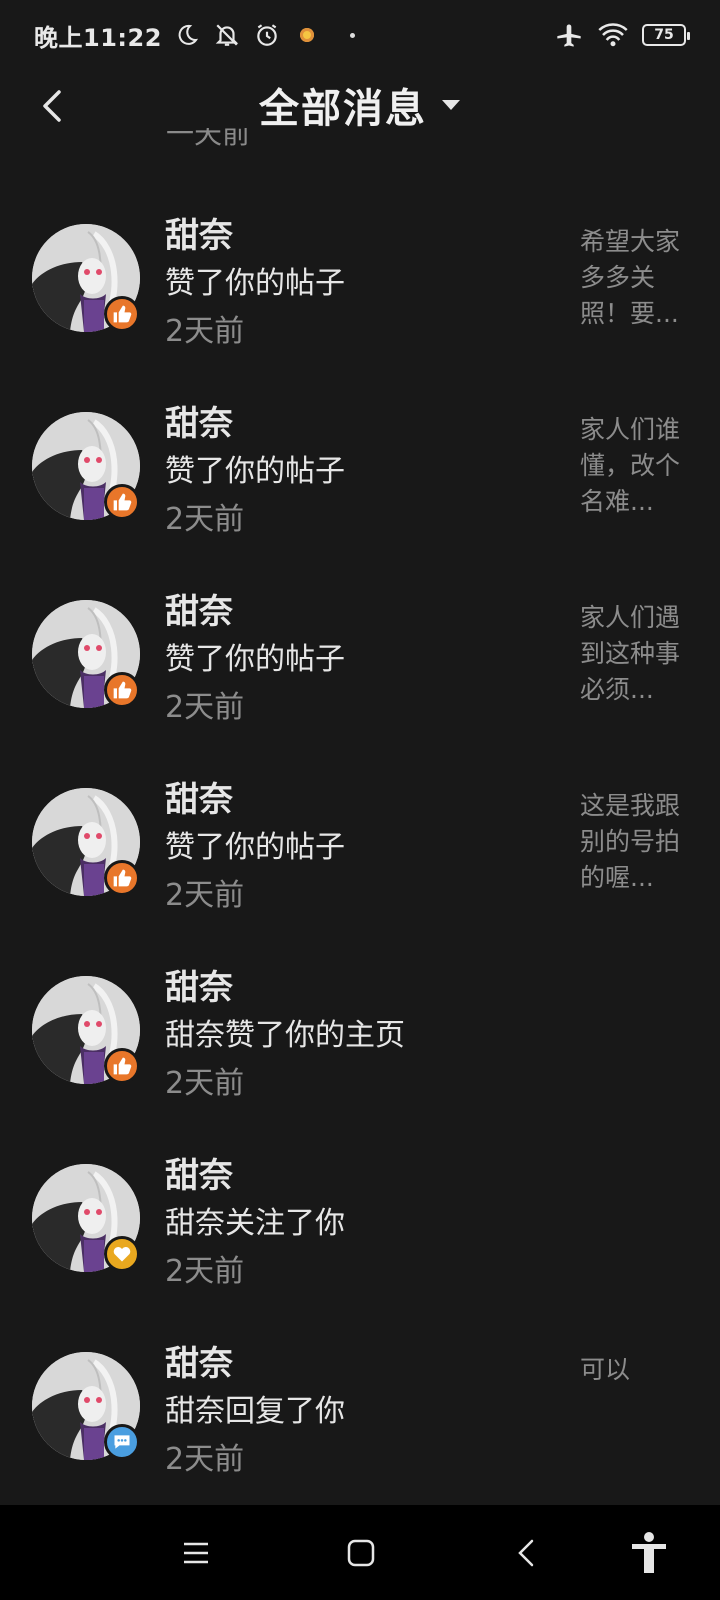 The height and width of the screenshot is (1600, 720). What do you see at coordinates (307, 35) in the screenshot?
I see `flower-icon` at bounding box center [307, 35].